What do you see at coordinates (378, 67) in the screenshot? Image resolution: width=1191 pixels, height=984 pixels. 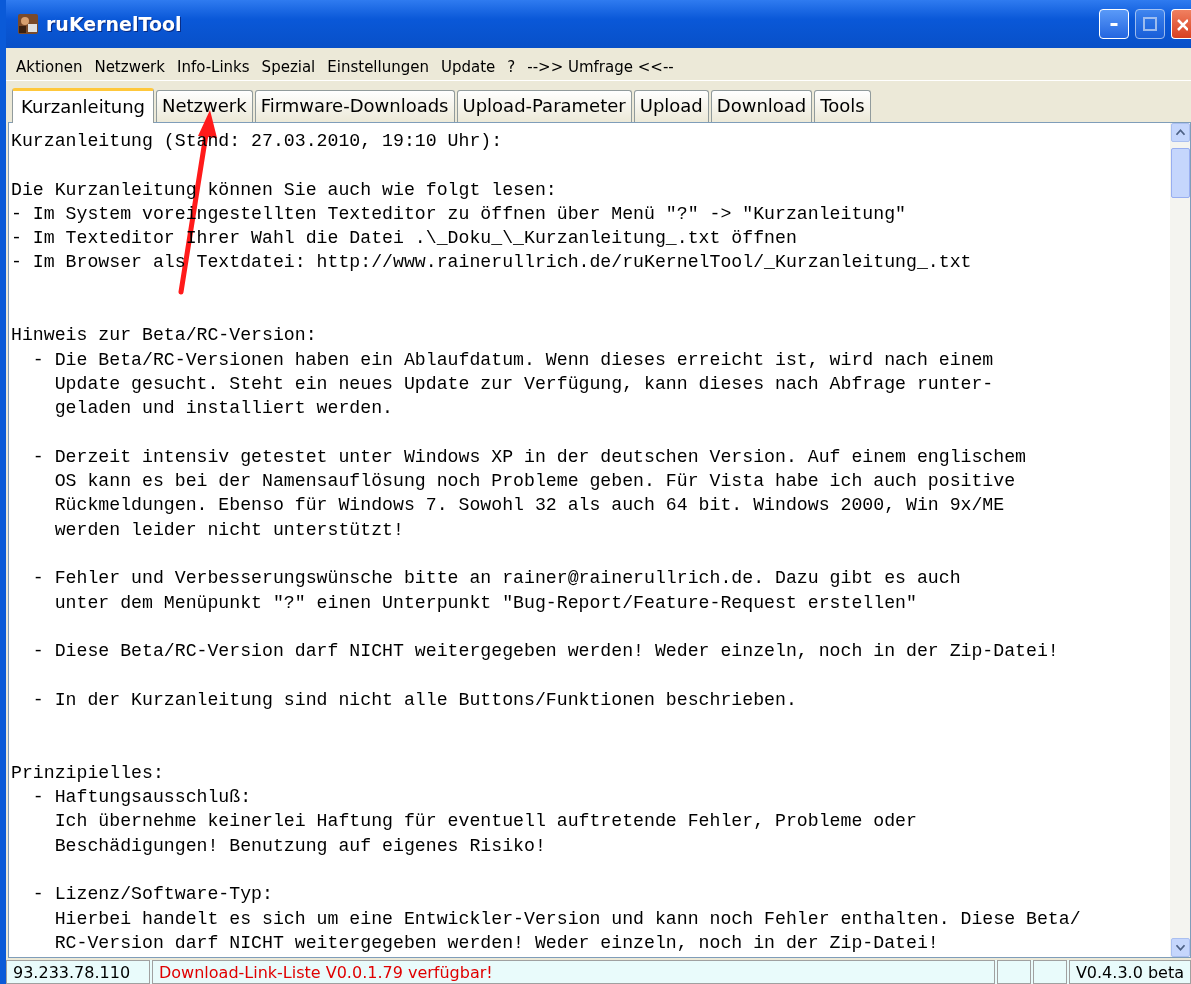 I see `menu-item: Einstellungen` at bounding box center [378, 67].